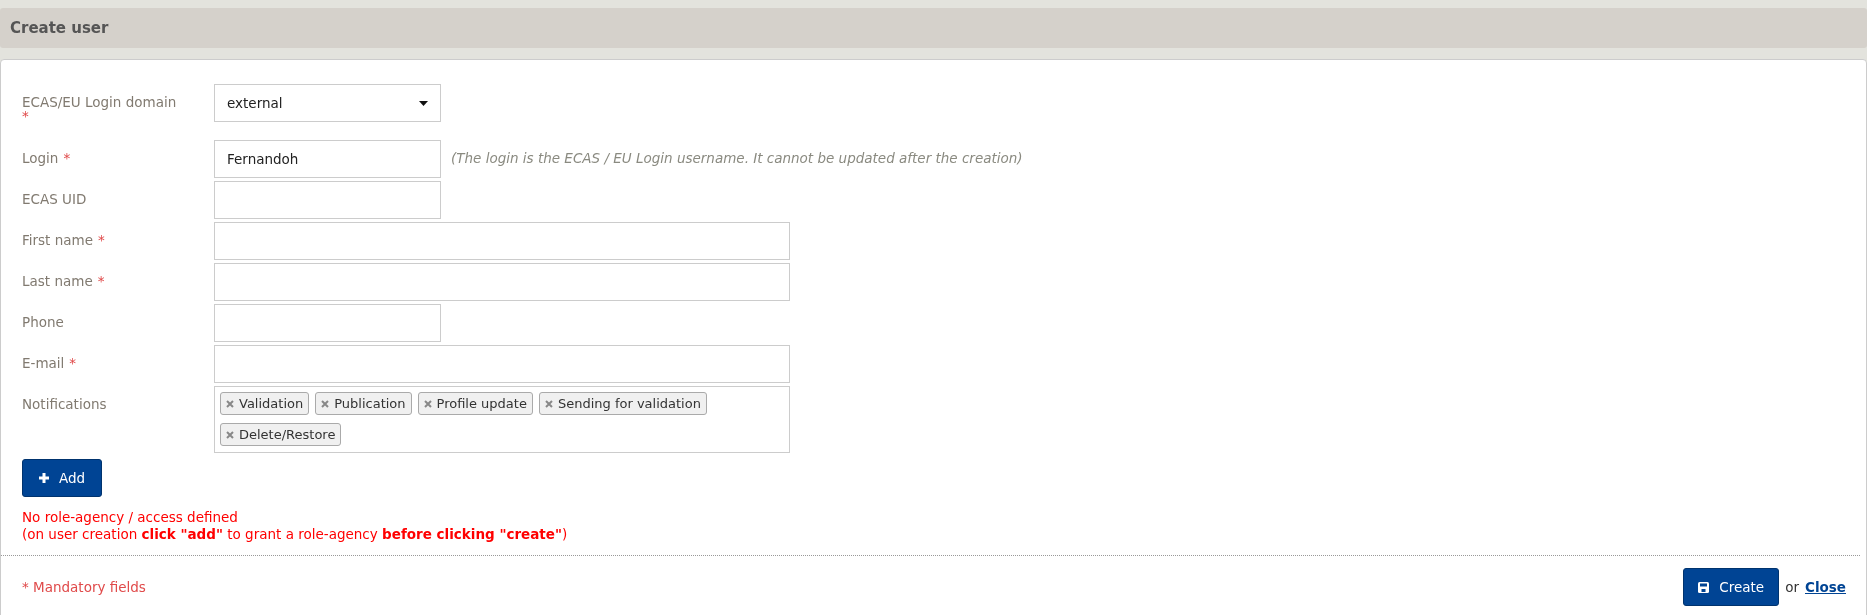 This screenshot has height=615, width=1867. Describe the element at coordinates (1825, 587) in the screenshot. I see `close-link: Close` at that location.